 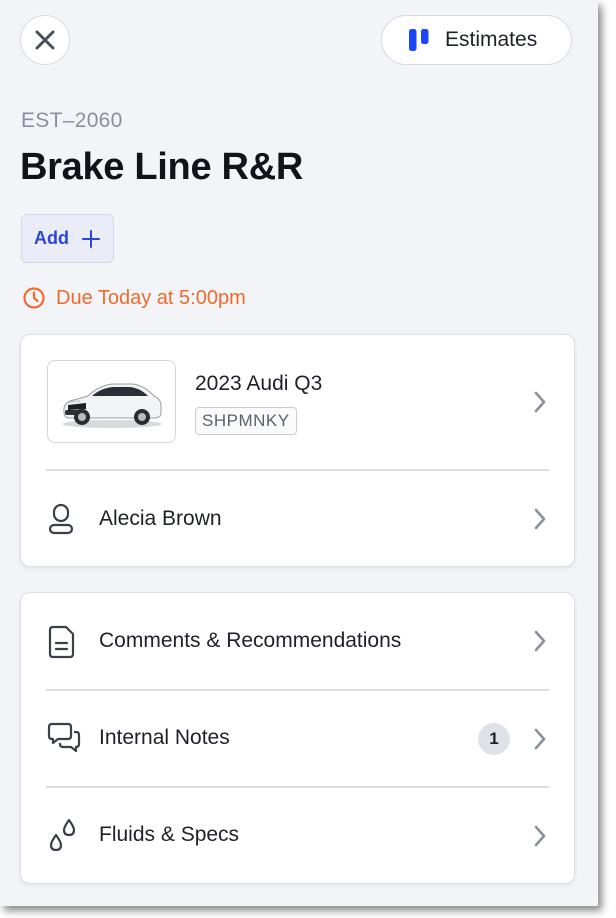 I want to click on add-button-label: Add, so click(x=51, y=238).